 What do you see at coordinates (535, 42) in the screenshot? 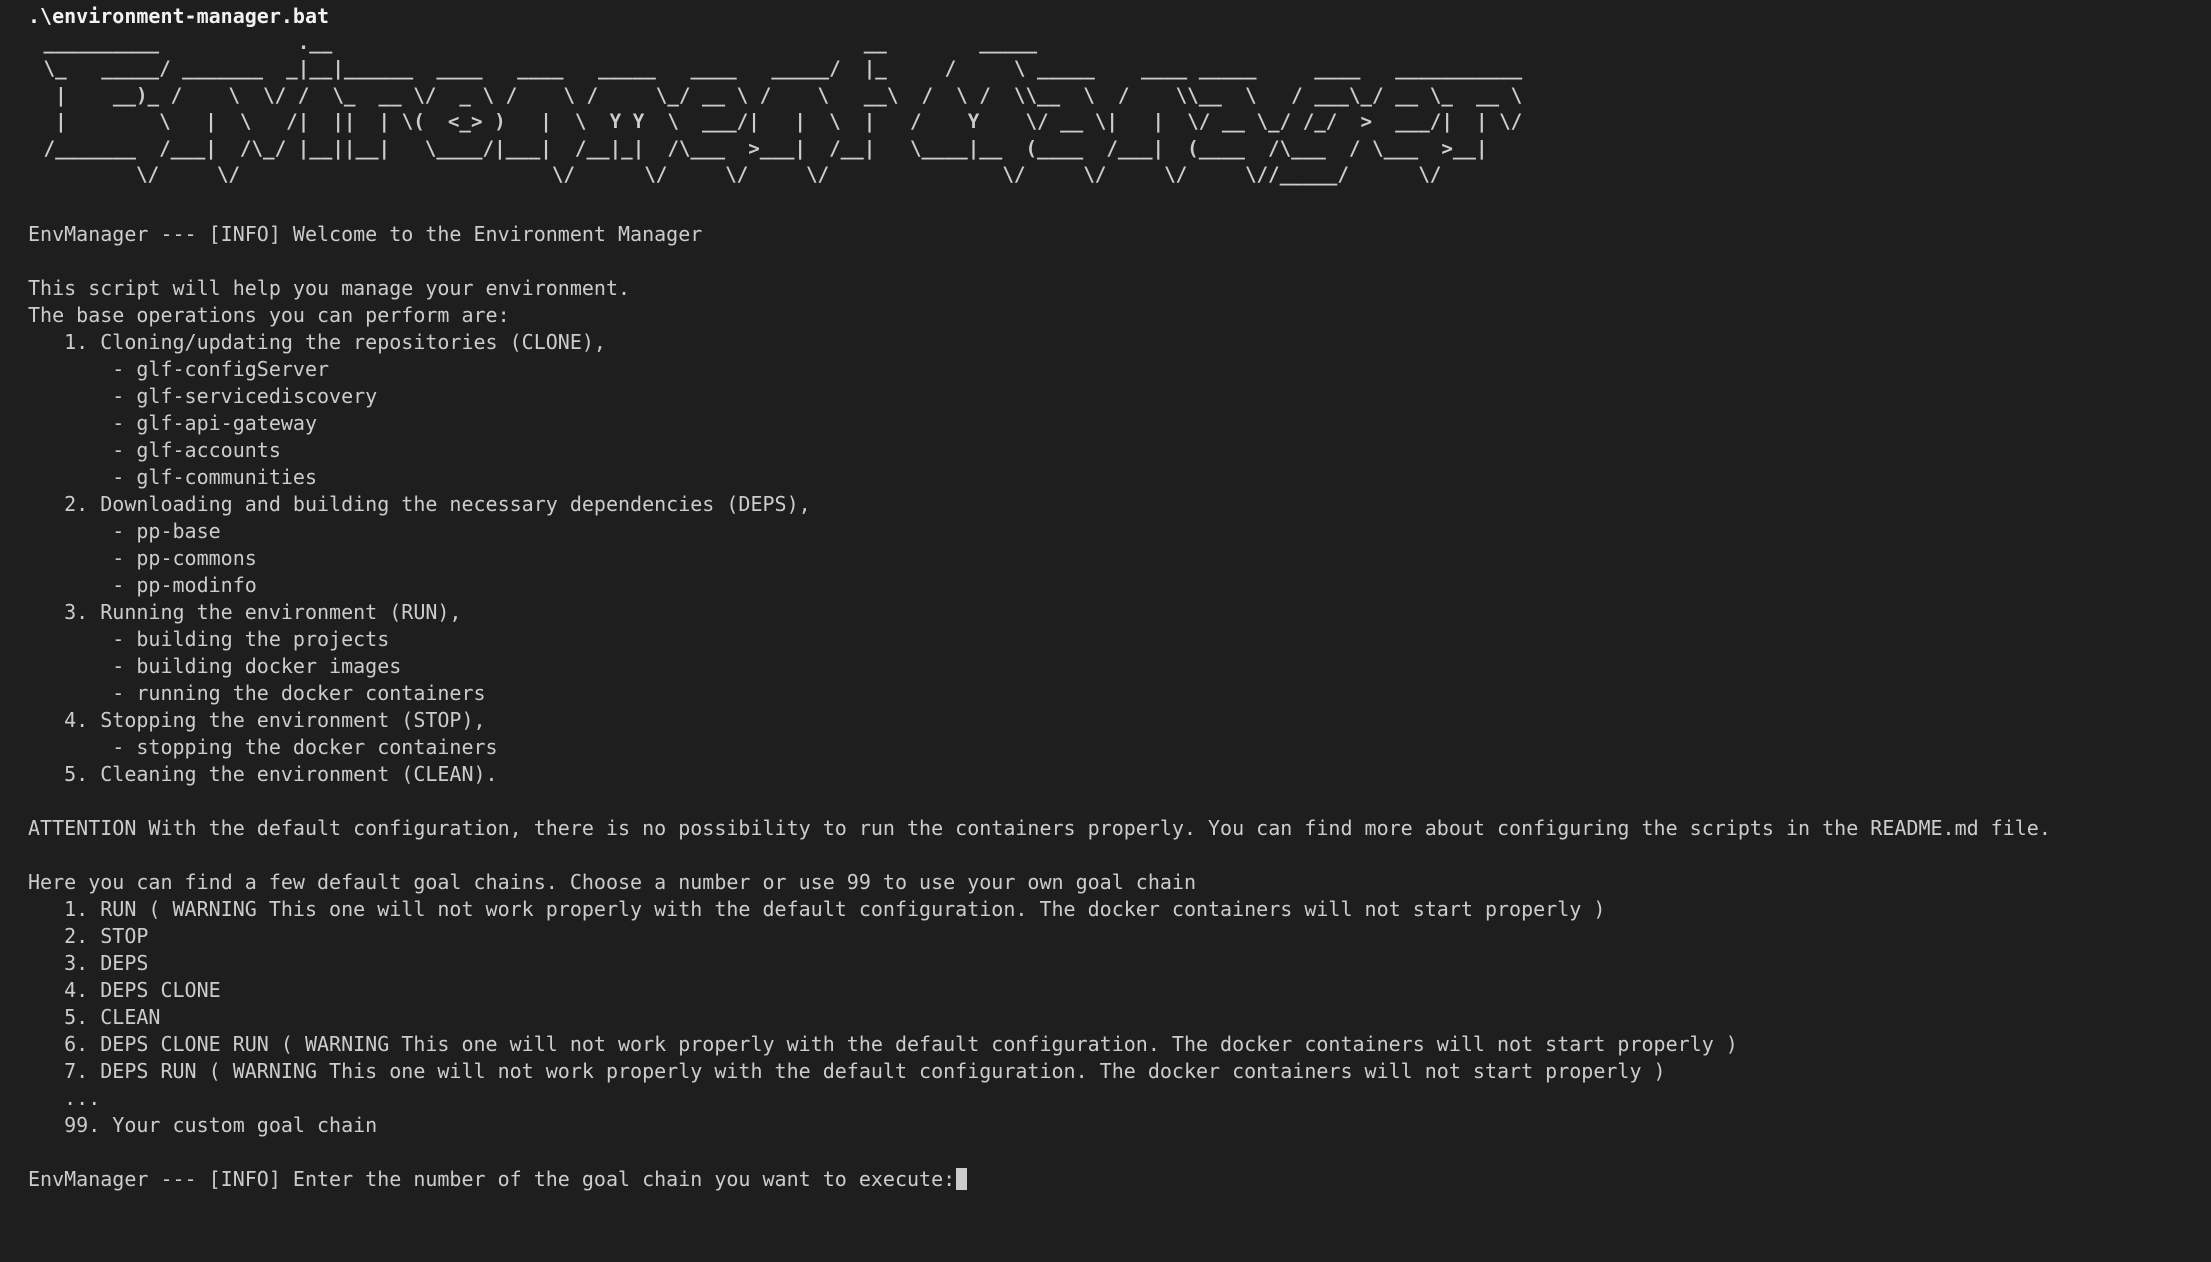
I see `banner-line: __________ .__ __ _____` at bounding box center [535, 42].